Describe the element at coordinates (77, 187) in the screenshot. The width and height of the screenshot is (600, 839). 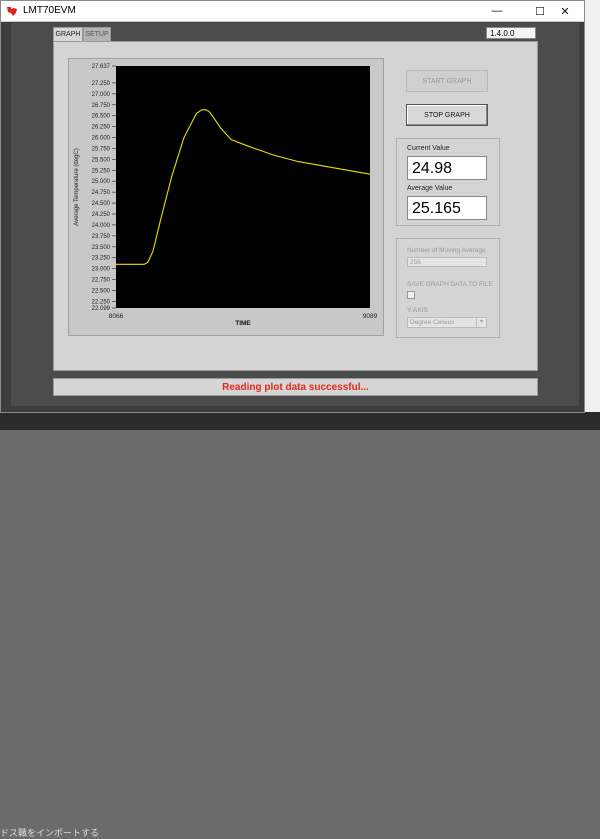
I see `y-axis-label: Average Temperature (degC)` at that location.